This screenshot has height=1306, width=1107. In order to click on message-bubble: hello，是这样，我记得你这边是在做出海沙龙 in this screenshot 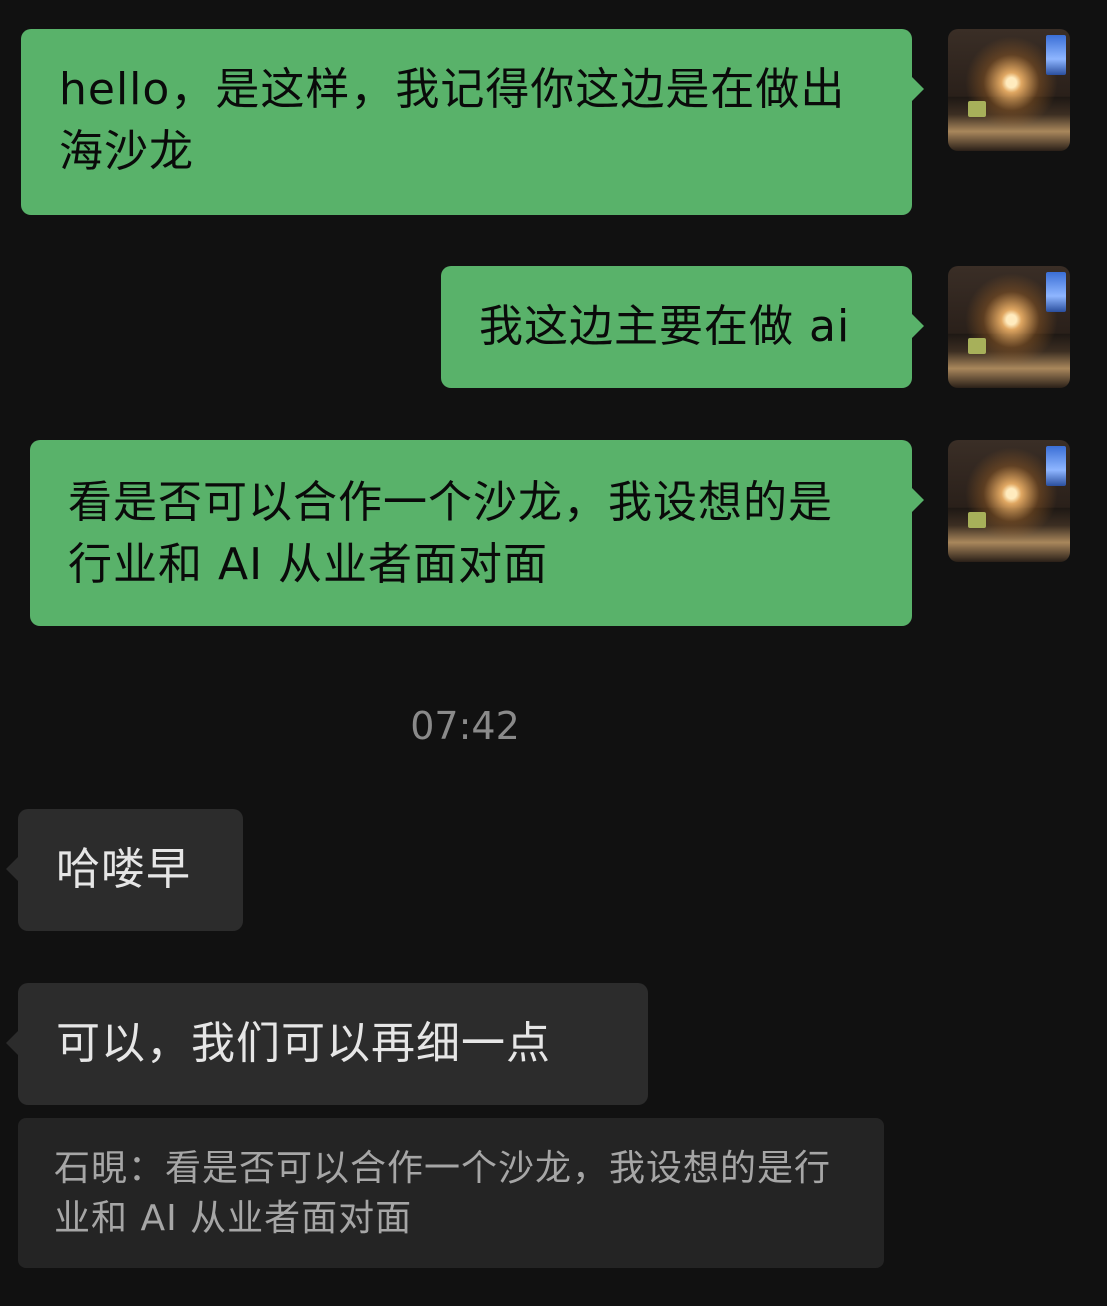, I will do `click(472, 122)`.